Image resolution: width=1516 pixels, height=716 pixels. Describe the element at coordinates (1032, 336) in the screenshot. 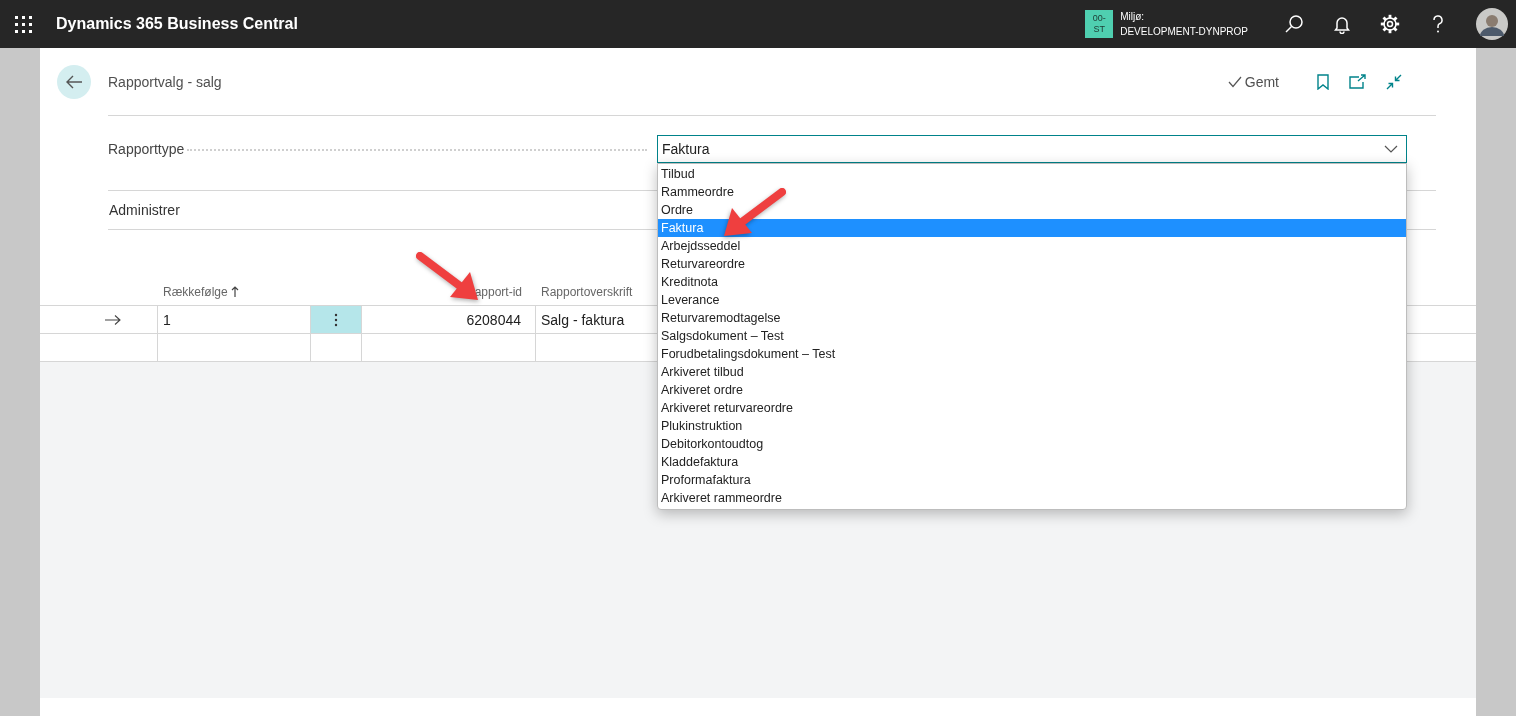

I see `dropdown-option: Salgsdokument – Test` at that location.